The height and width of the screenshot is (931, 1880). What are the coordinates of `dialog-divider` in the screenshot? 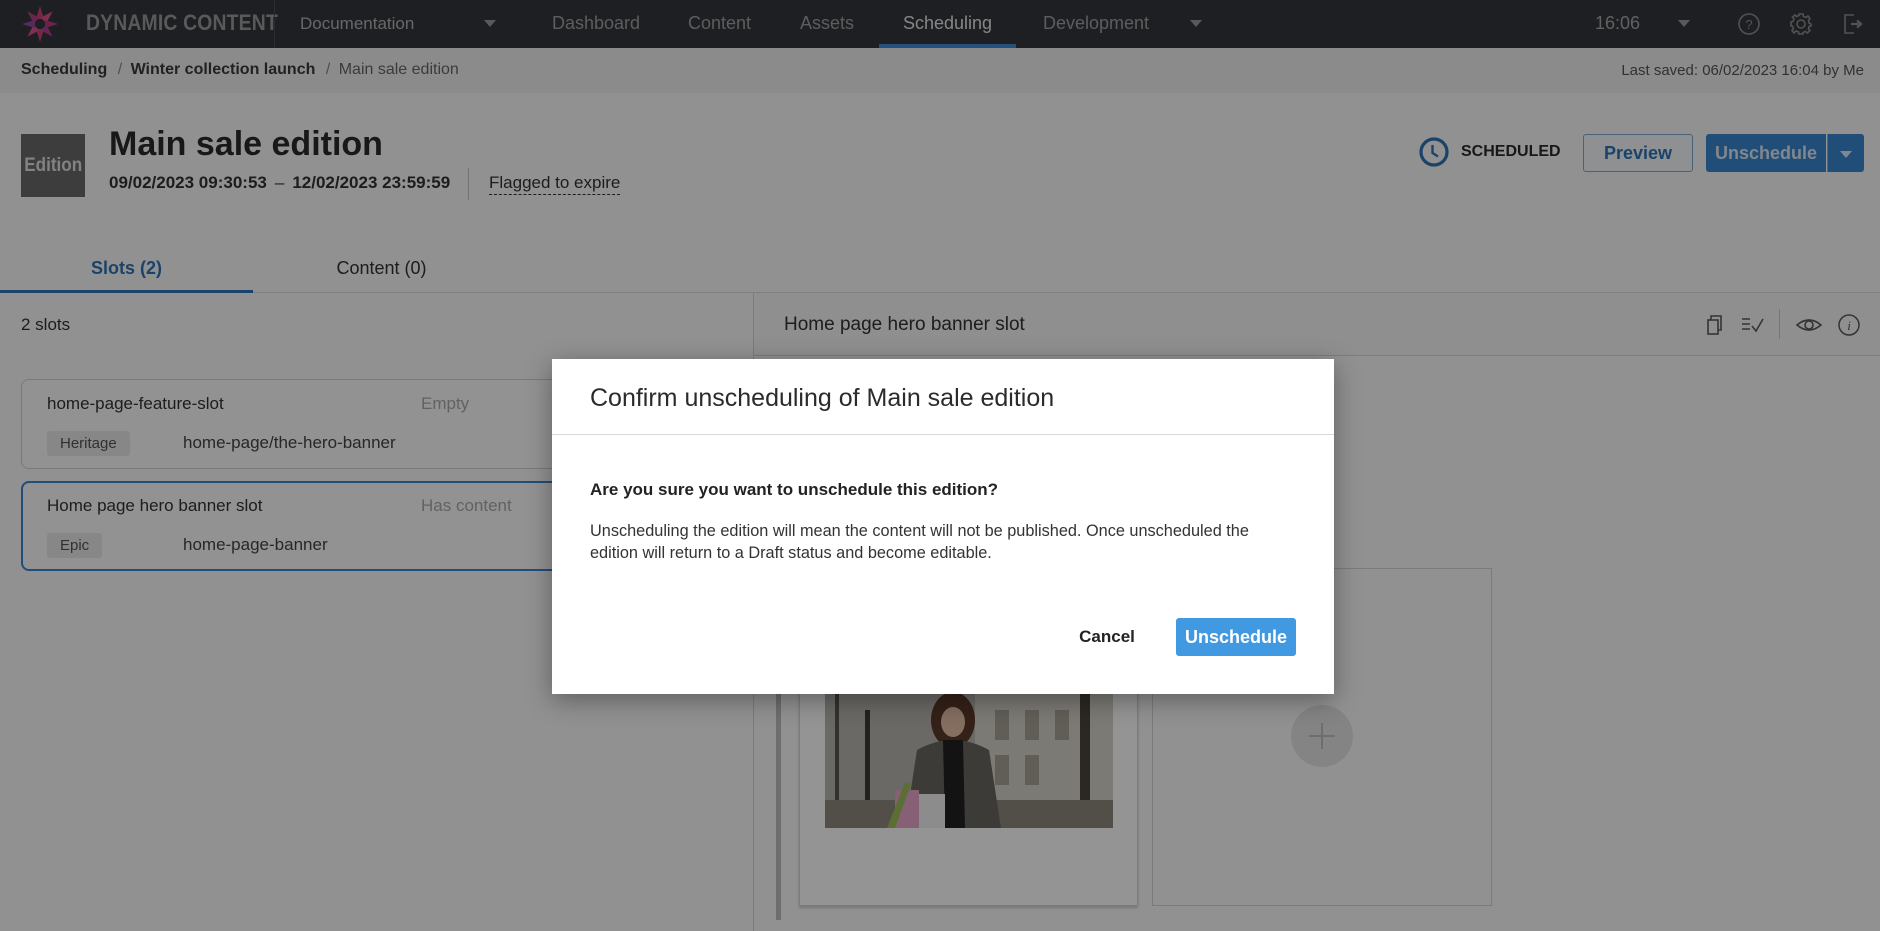 It's located at (943, 434).